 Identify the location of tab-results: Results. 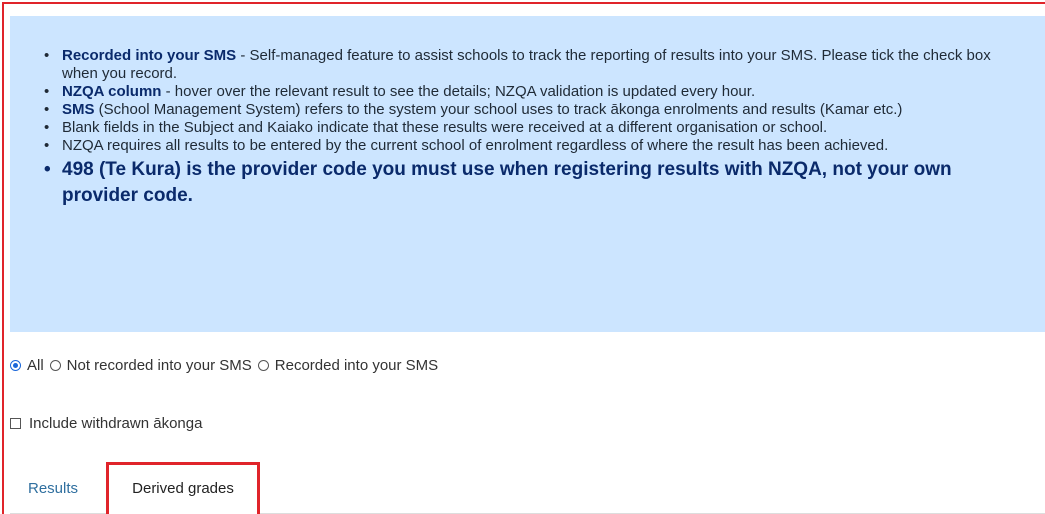
(53, 488).